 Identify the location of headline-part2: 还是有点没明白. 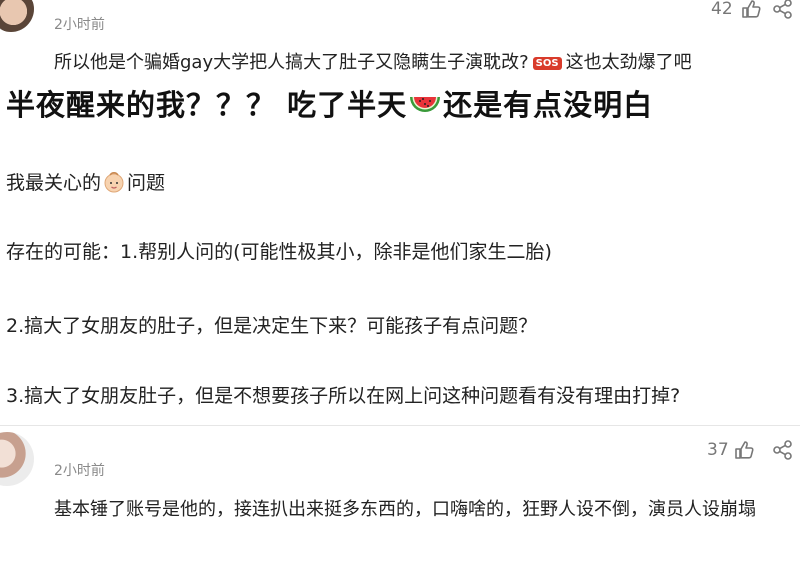
(548, 105).